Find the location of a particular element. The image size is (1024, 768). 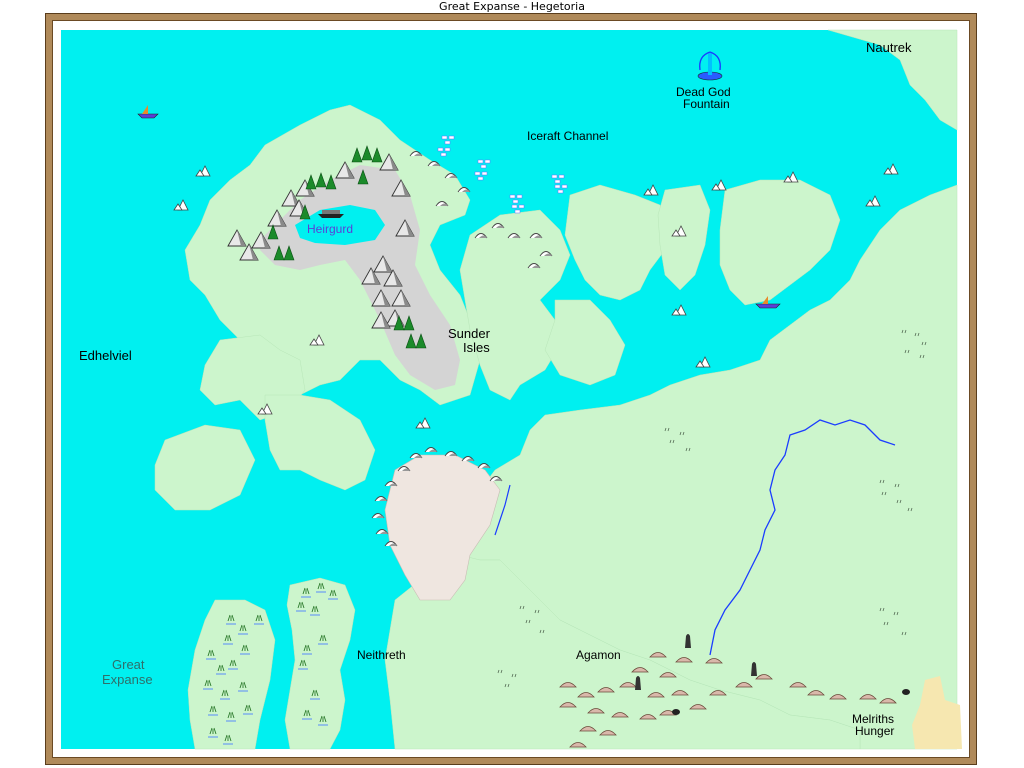

label-edhelviel: Edhelviel is located at coordinates (105, 355).